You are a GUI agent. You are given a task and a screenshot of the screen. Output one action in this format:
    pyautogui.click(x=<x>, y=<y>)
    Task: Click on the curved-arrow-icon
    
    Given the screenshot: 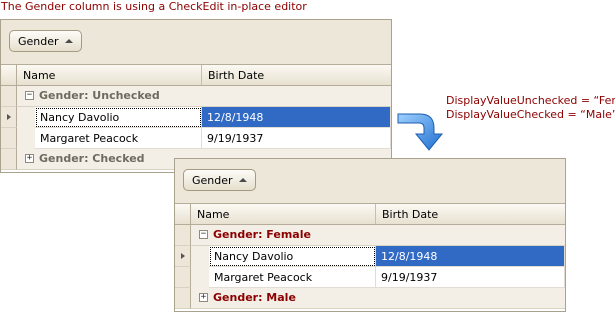 What is the action you would take?
    pyautogui.click(x=420, y=132)
    